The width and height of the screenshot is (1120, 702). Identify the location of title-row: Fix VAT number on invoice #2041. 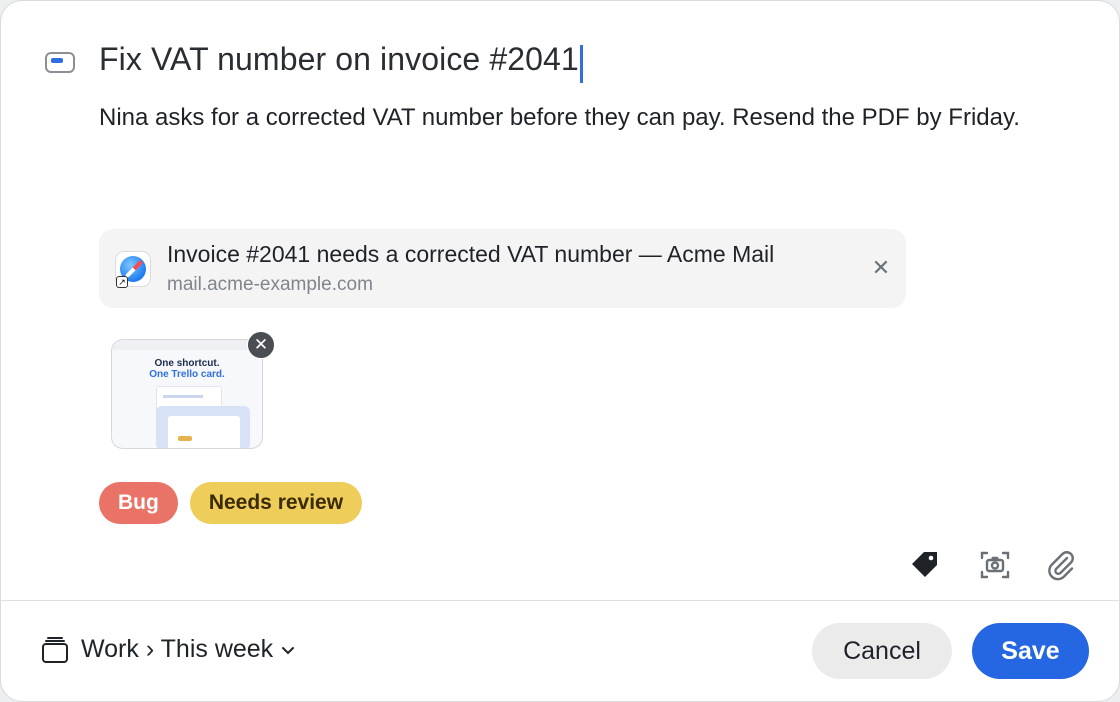
(314, 62).